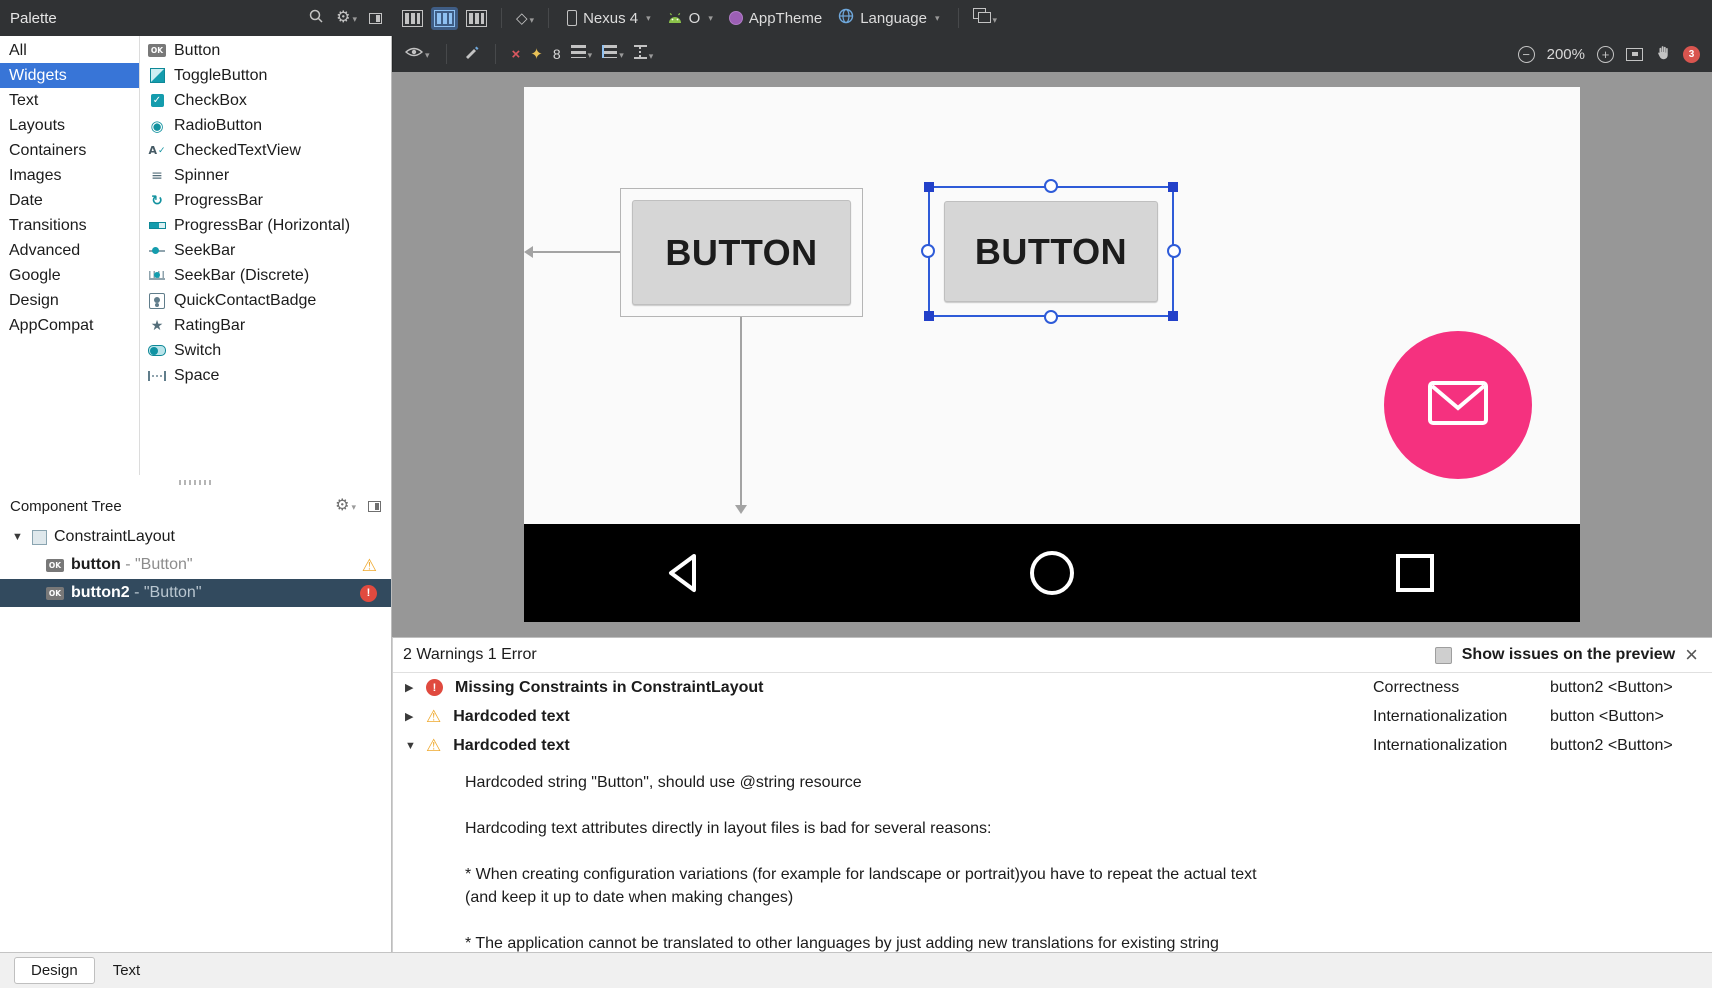 Image resolution: width=1712 pixels, height=988 pixels. What do you see at coordinates (157, 251) in the screenshot?
I see `seekbar-widget-icon` at bounding box center [157, 251].